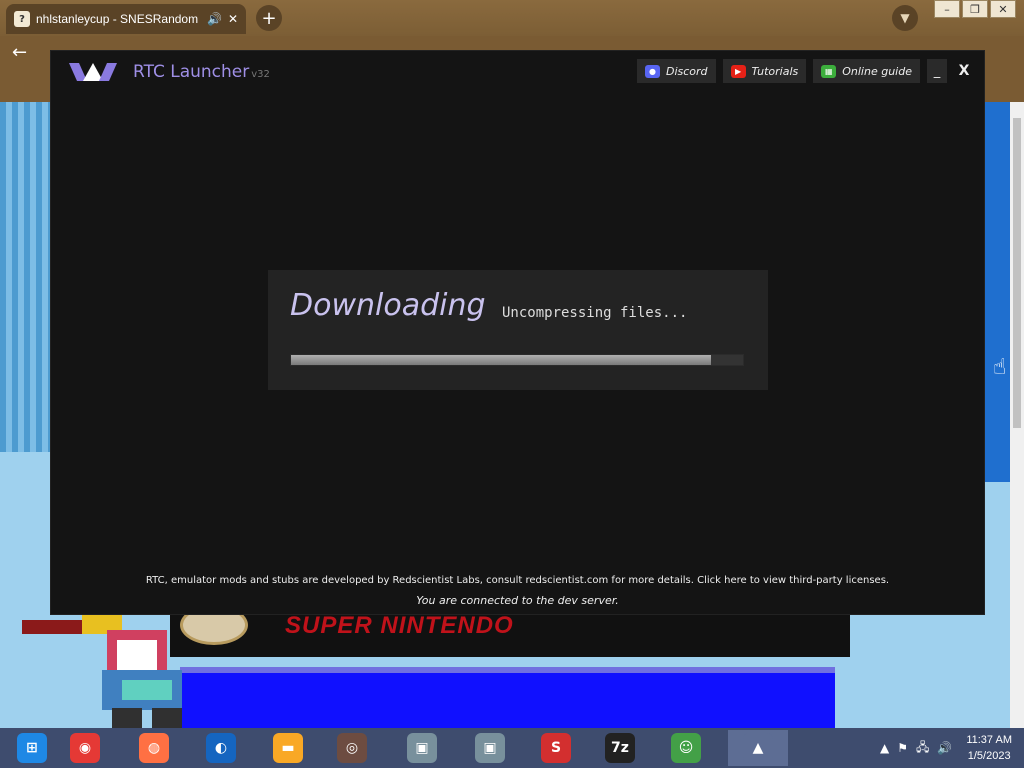 Image resolution: width=1024 pixels, height=768 pixels. Describe the element at coordinates (388, 305) in the screenshot. I see `download-title: Downloading` at that location.